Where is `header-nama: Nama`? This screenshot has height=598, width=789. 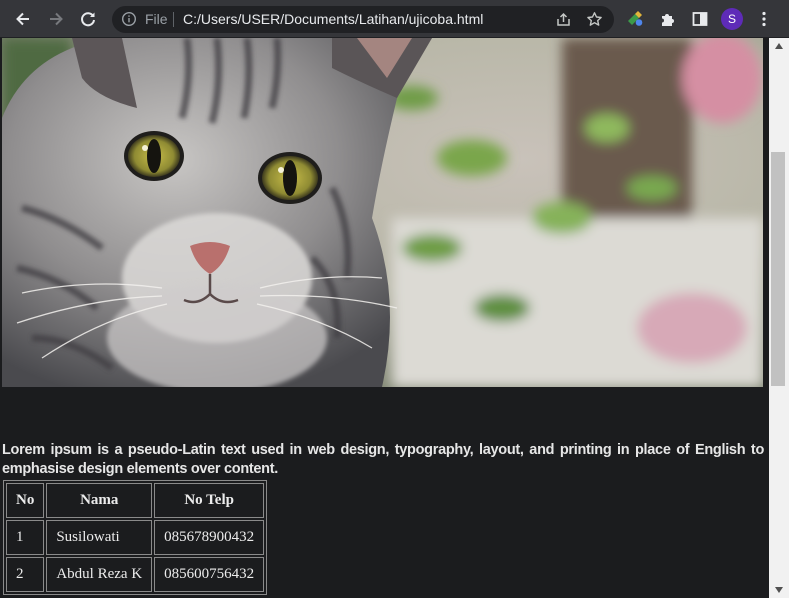 header-nama: Nama is located at coordinates (99, 500).